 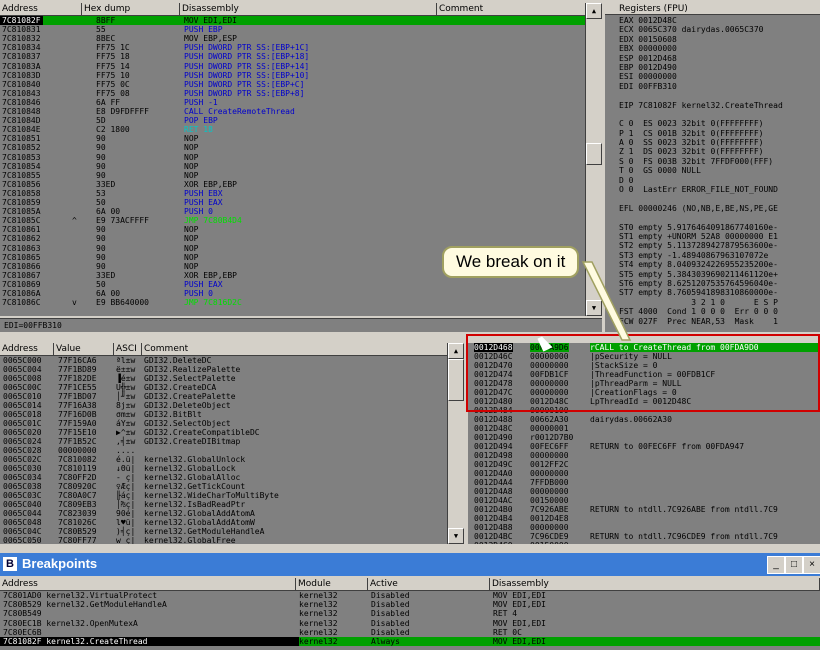 I want to click on breakpoint-row: 7C80EC6B kernel32 Disabled RET 0C, so click(x=410, y=632).